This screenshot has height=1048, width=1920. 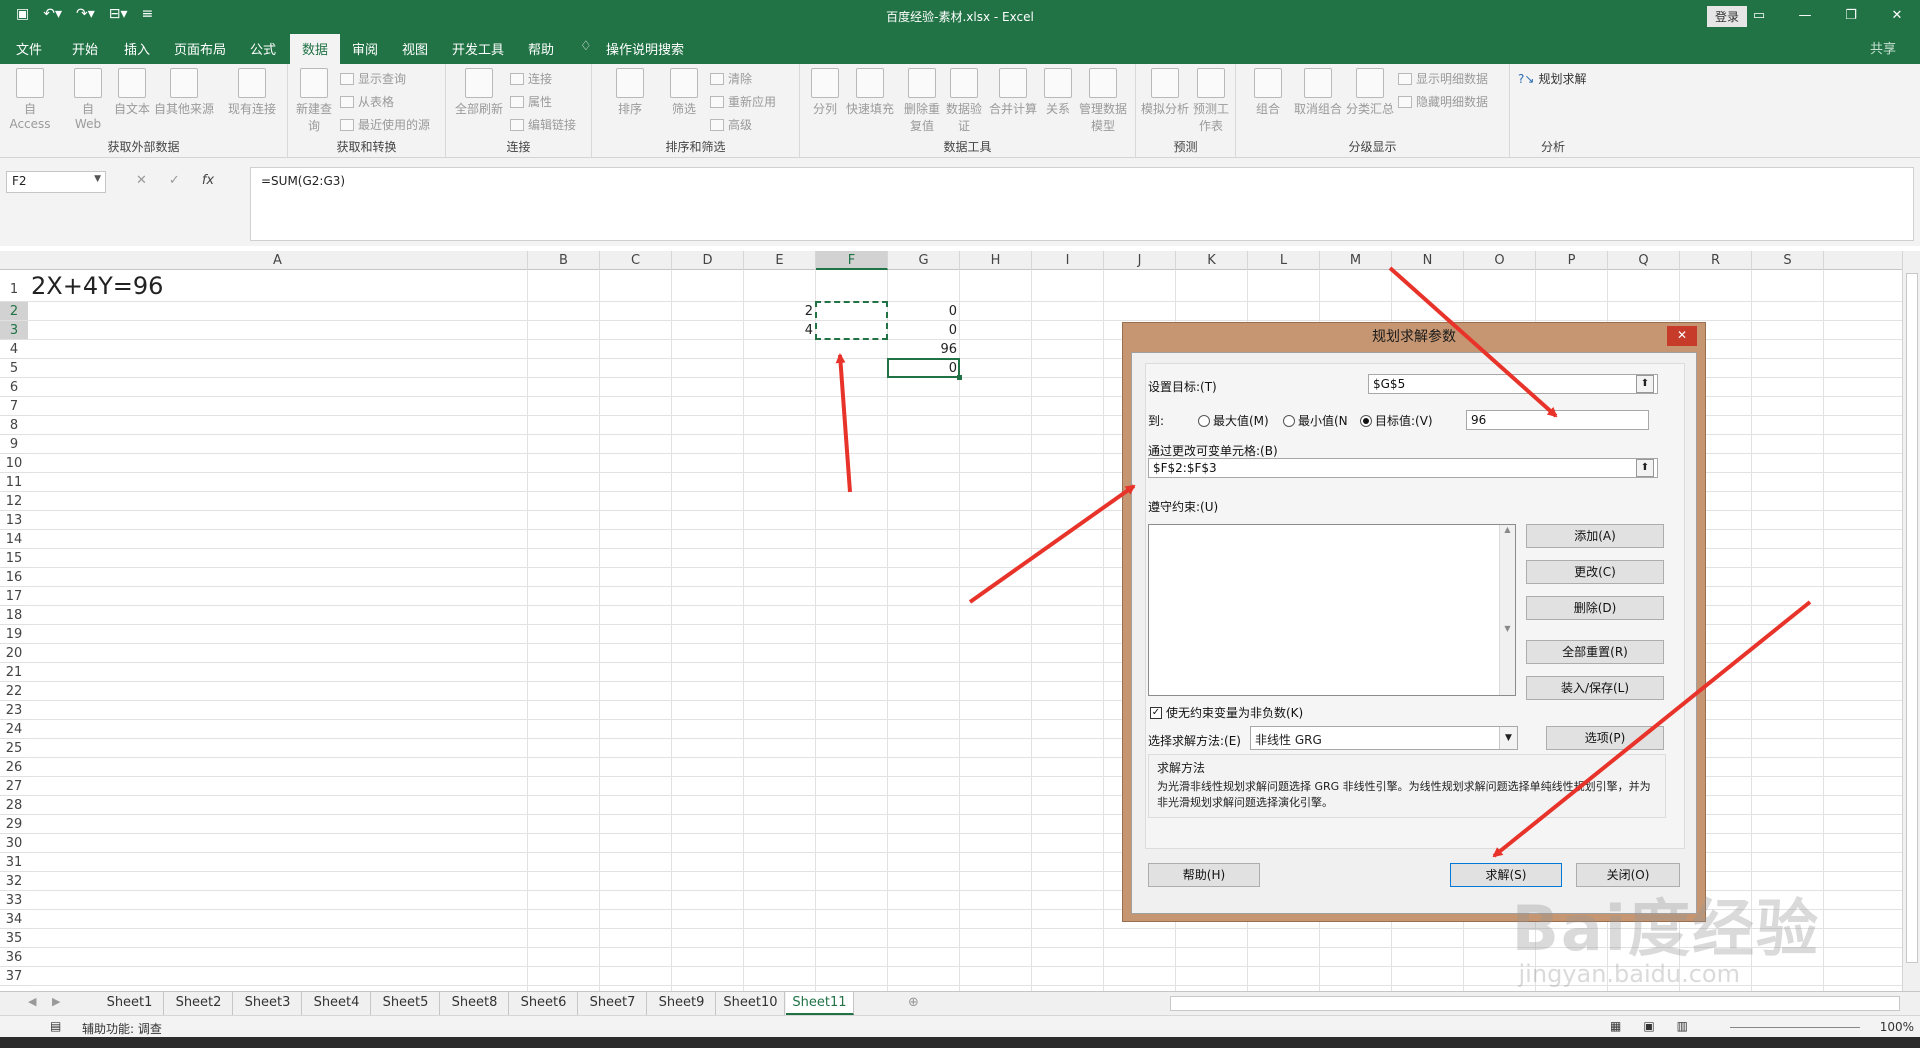 What do you see at coordinates (1284, 260) in the screenshot?
I see `column-header-l: L` at bounding box center [1284, 260].